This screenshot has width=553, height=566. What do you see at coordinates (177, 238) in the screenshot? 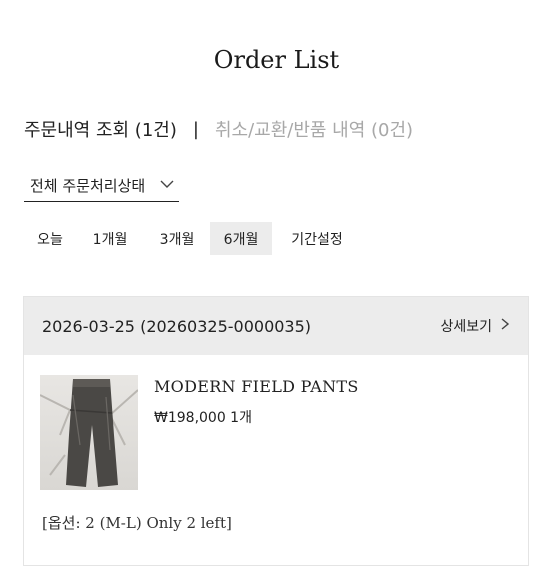
I see `period-3month-button: 3개월` at bounding box center [177, 238].